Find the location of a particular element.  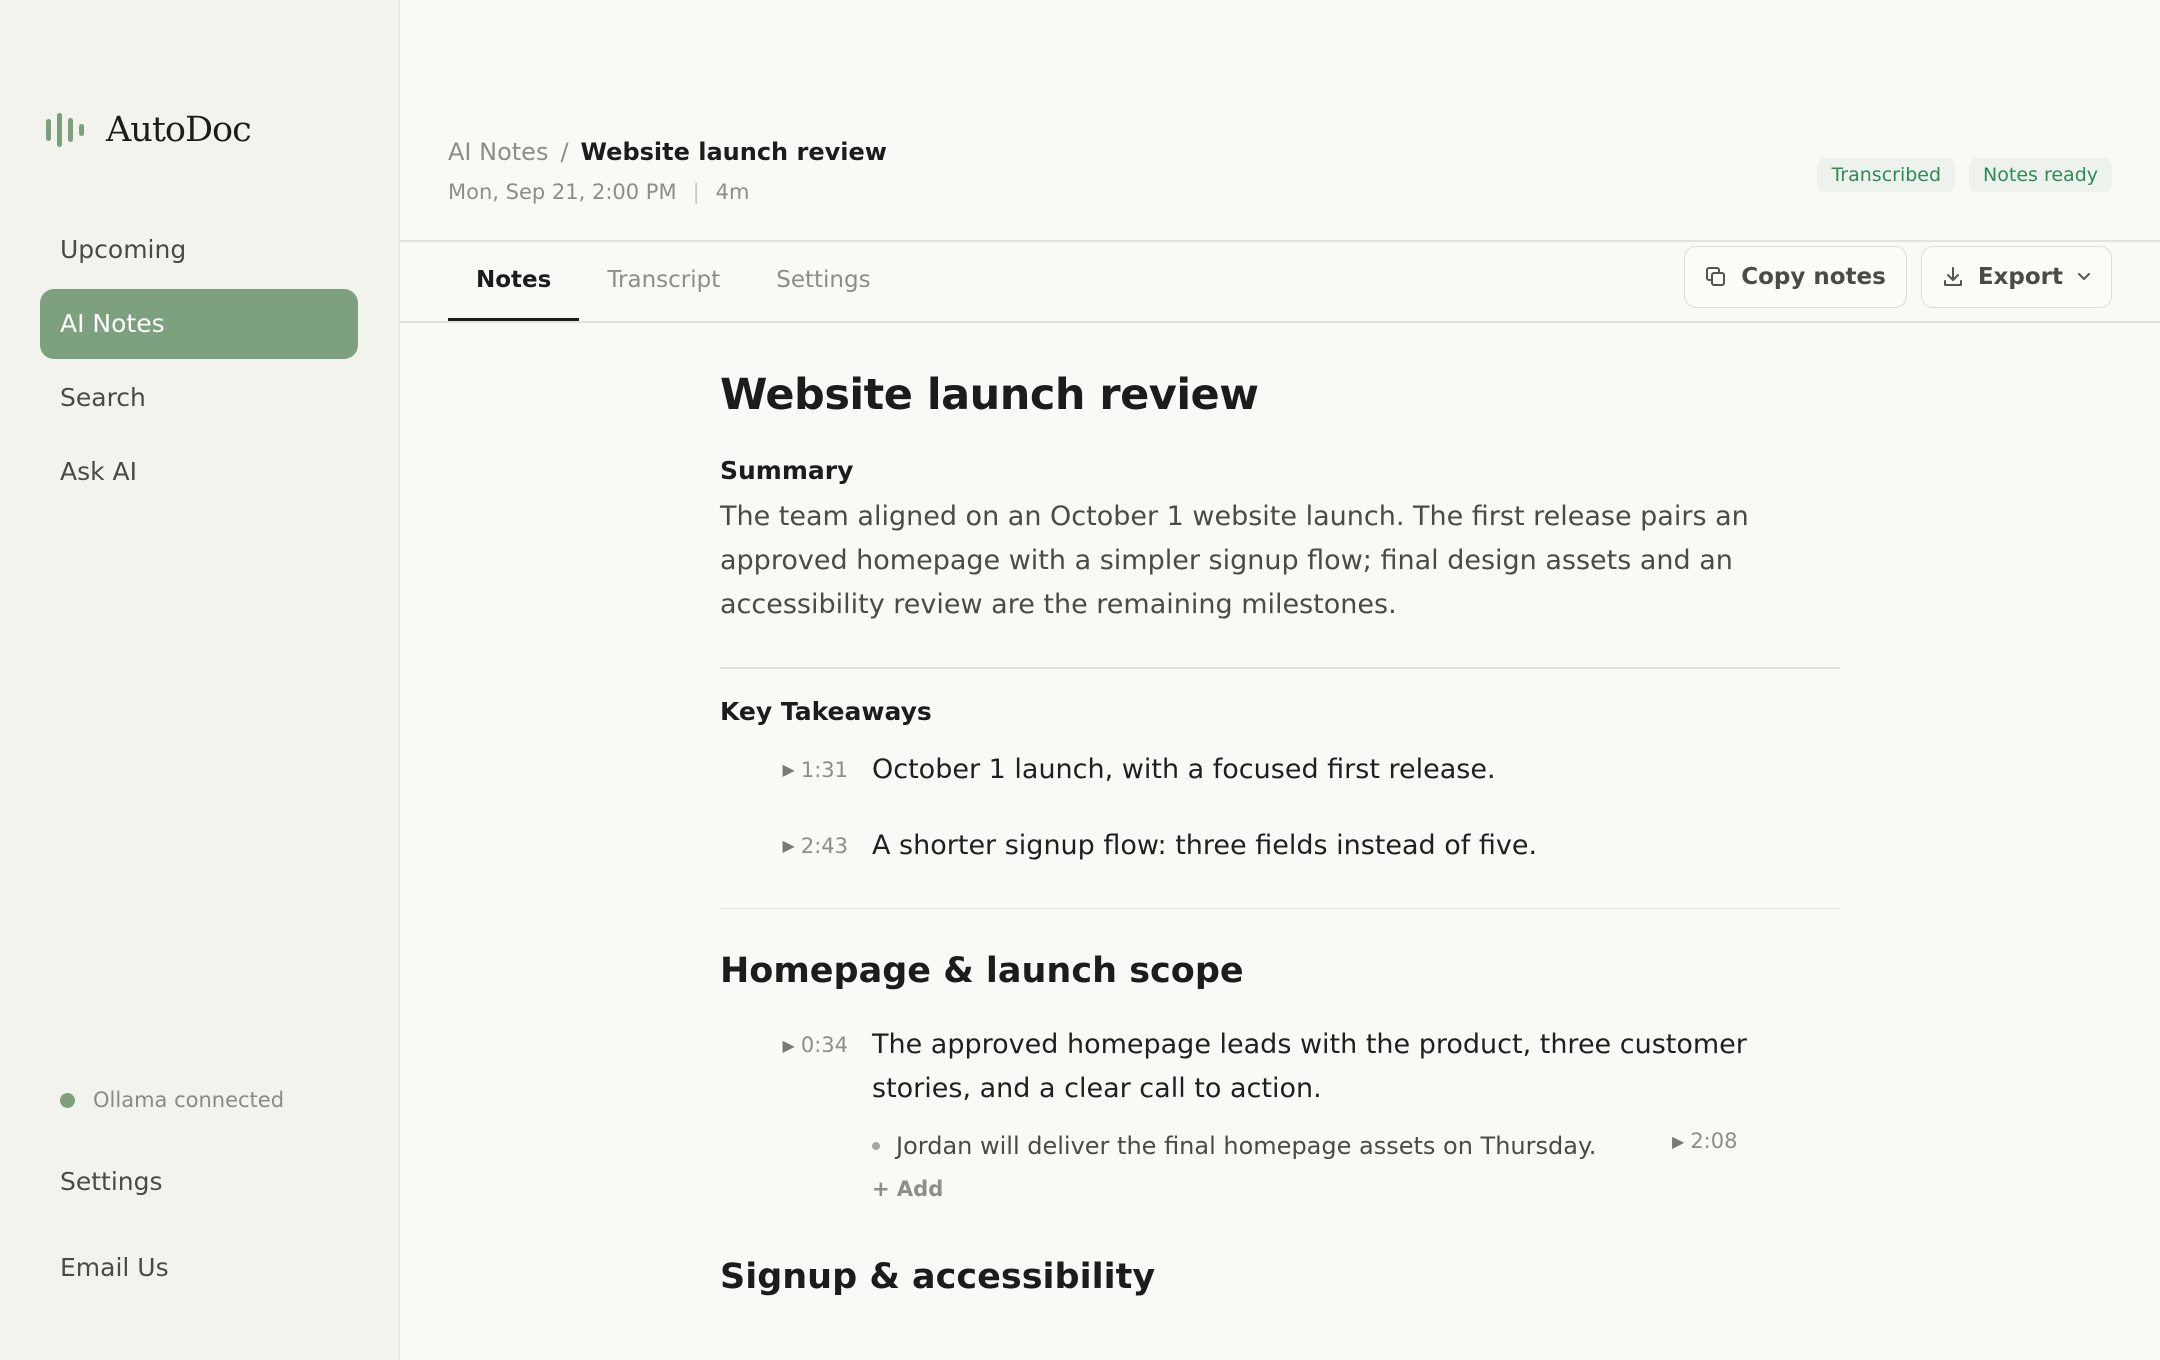

meeting-meta: Mon, Sep 21, 2:00 PM | 4m is located at coordinates (598, 192).